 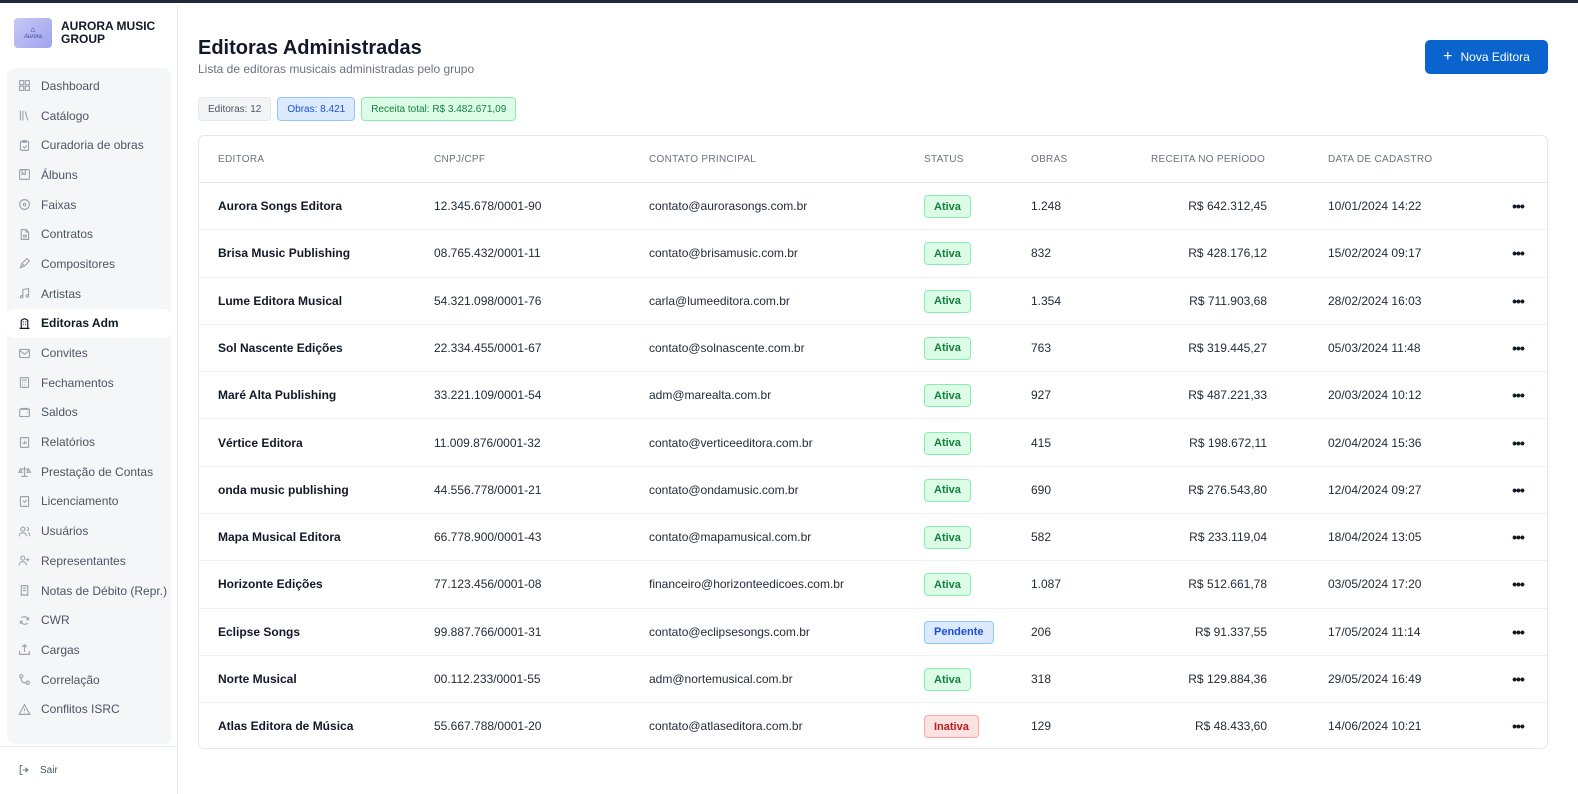 What do you see at coordinates (459, 159) in the screenshot?
I see `column-header-cnpj: CNPJ/CPF` at bounding box center [459, 159].